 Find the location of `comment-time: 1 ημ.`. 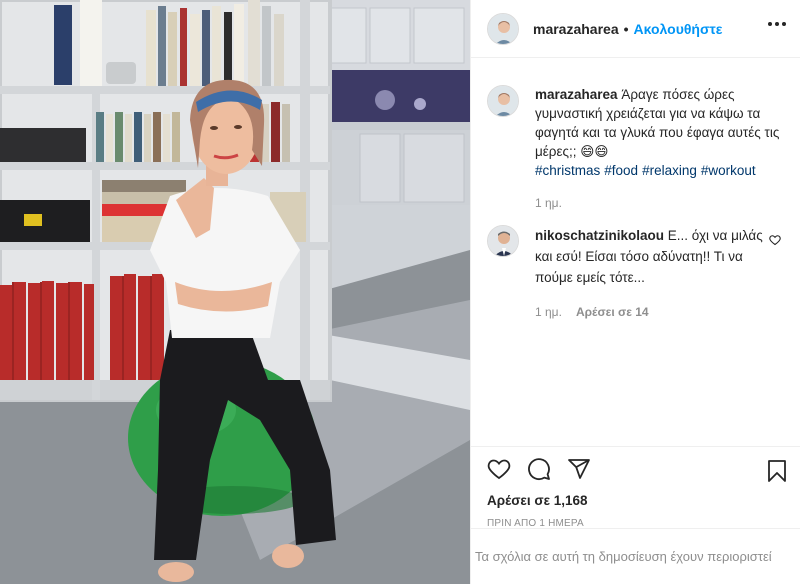

comment-time: 1 ημ. is located at coordinates (548, 312).